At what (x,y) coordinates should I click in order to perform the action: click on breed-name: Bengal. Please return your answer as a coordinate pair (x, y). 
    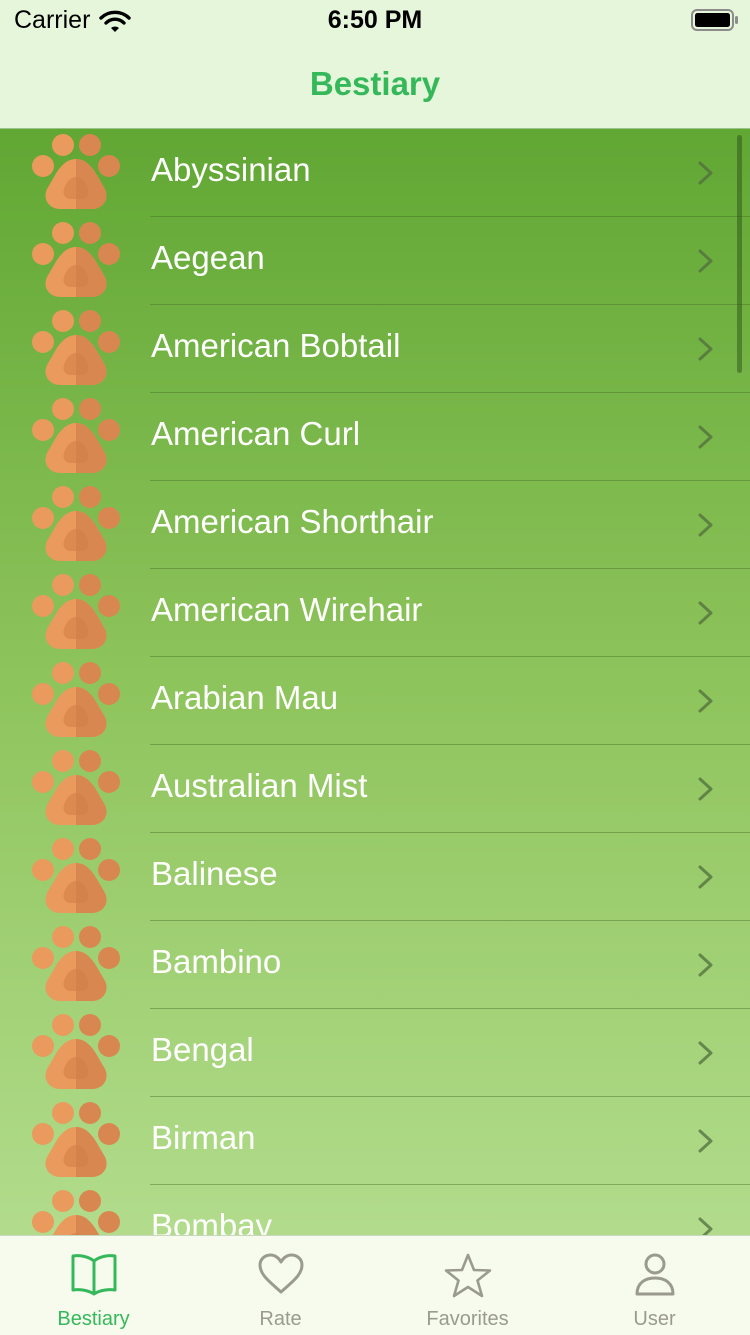
    Looking at the image, I should click on (202, 1049).